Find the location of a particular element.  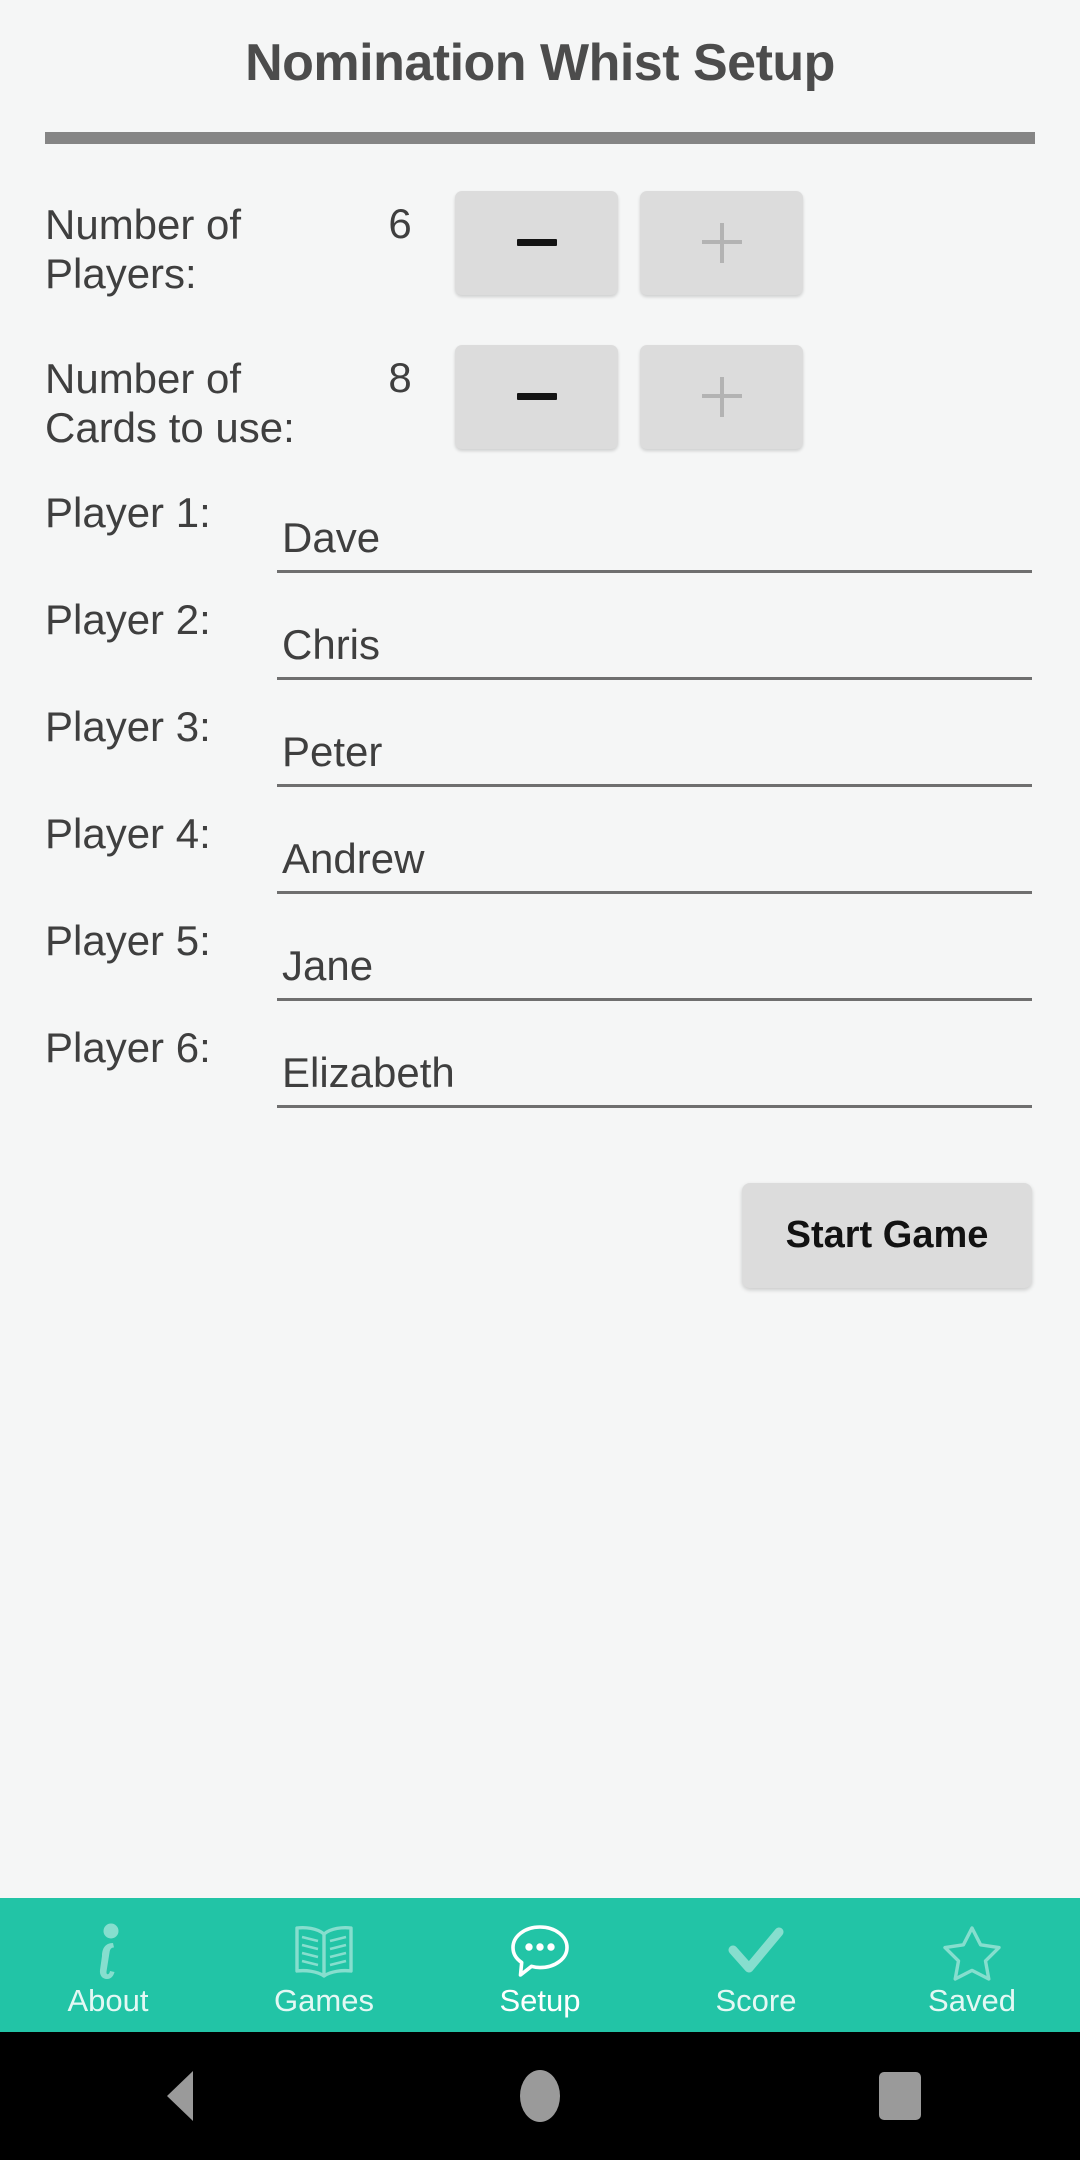

bottom-navigation: About Games Setup Score Saved is located at coordinates (540, 1965).